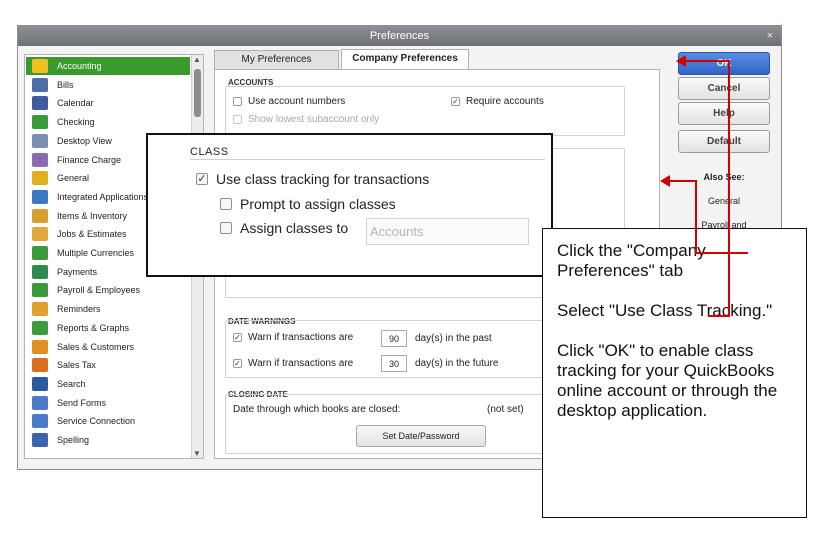 Image resolution: width=825 pixels, height=542 pixels. I want to click on closing-date-label: Date through which books are closed:, so click(317, 409).